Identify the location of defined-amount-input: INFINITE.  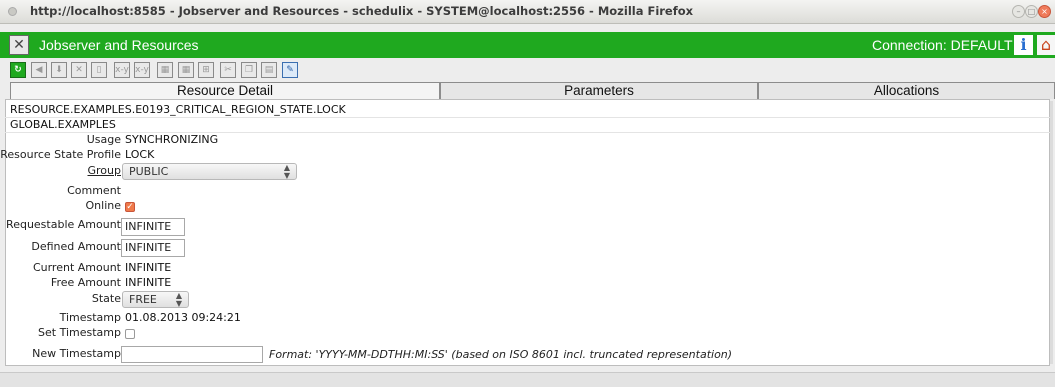
(153, 248).